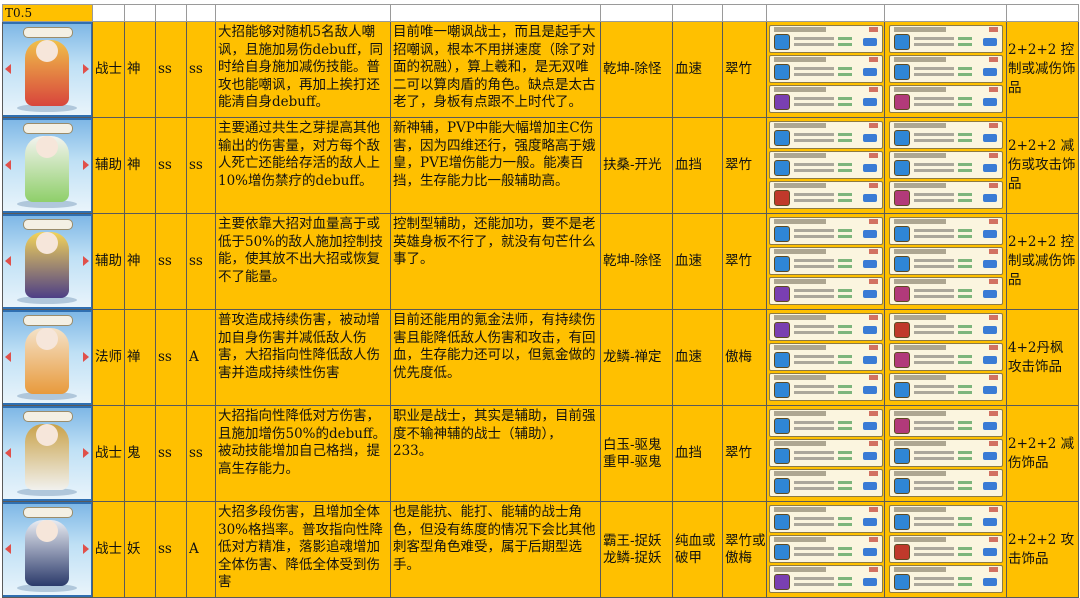 Image resolution: width=1080 pixels, height=598 pixels. What do you see at coordinates (201, 357) in the screenshot?
I see `hero-grade-pve: A` at bounding box center [201, 357].